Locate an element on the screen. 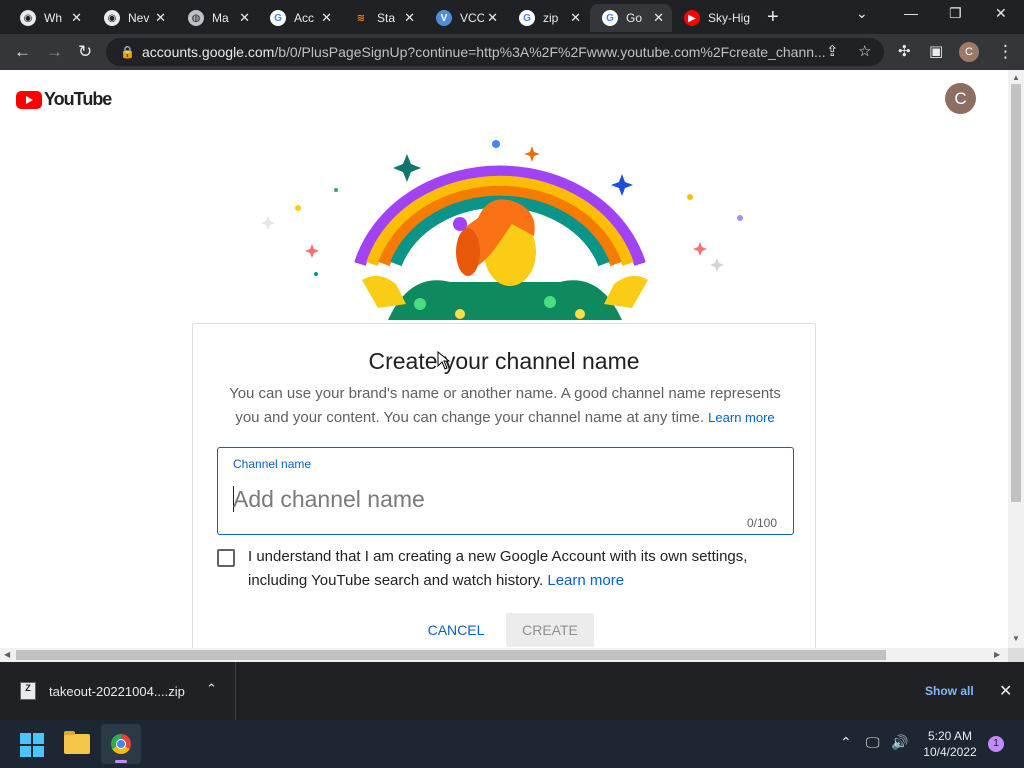  mouse-cursor-icon is located at coordinates (444, 360).